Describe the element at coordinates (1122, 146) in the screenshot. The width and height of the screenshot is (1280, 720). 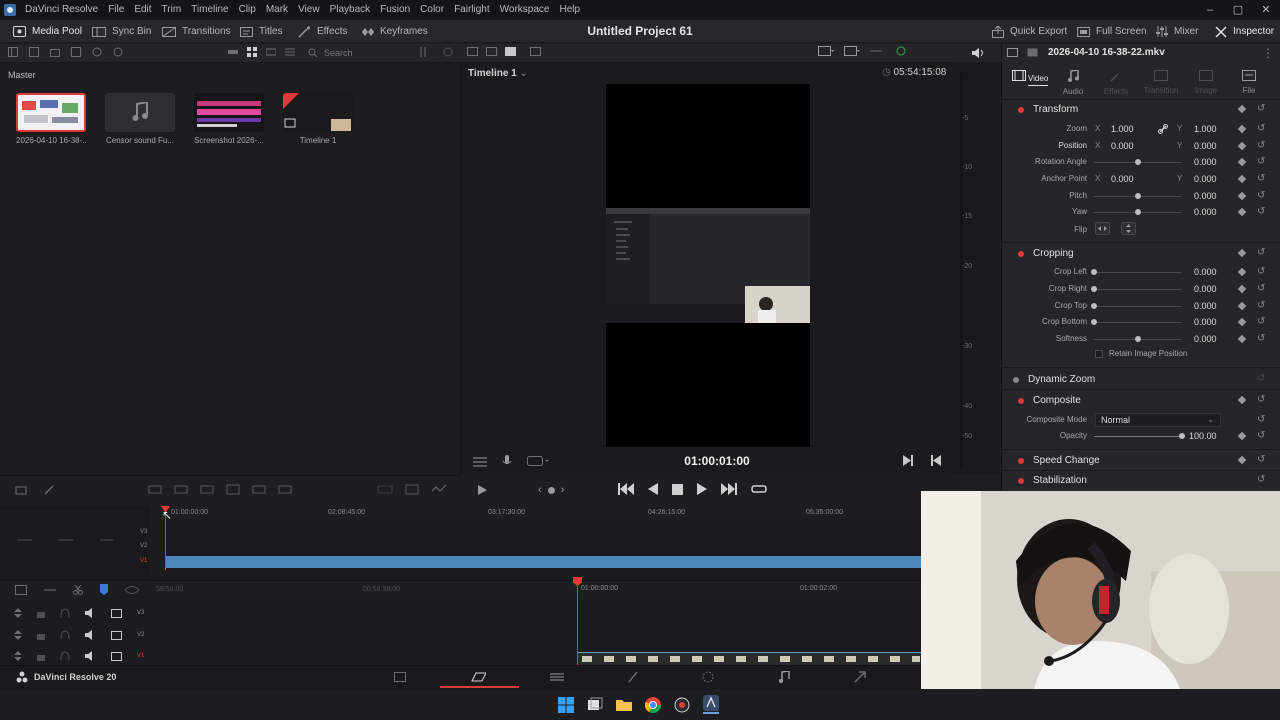
I see `position-x-value: 0.000` at that location.